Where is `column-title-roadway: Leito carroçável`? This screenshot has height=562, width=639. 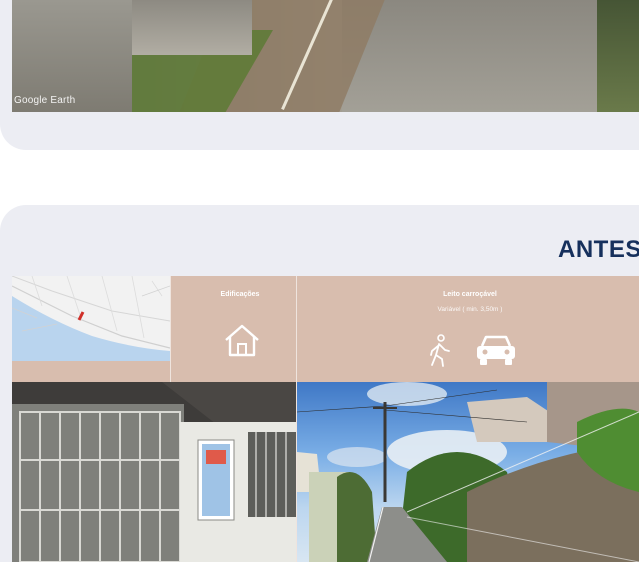
column-title-roadway: Leito carroçável is located at coordinates (470, 294).